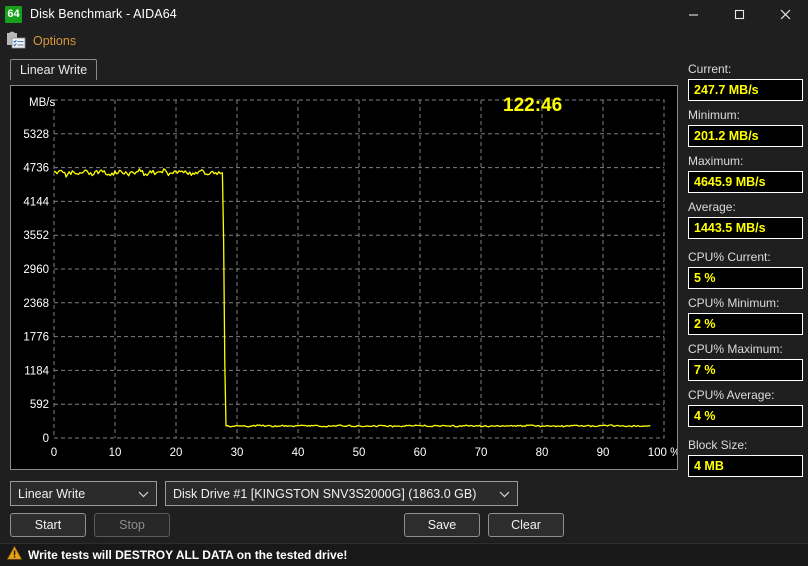  I want to click on test-type-value: Linear Write, so click(52, 493).